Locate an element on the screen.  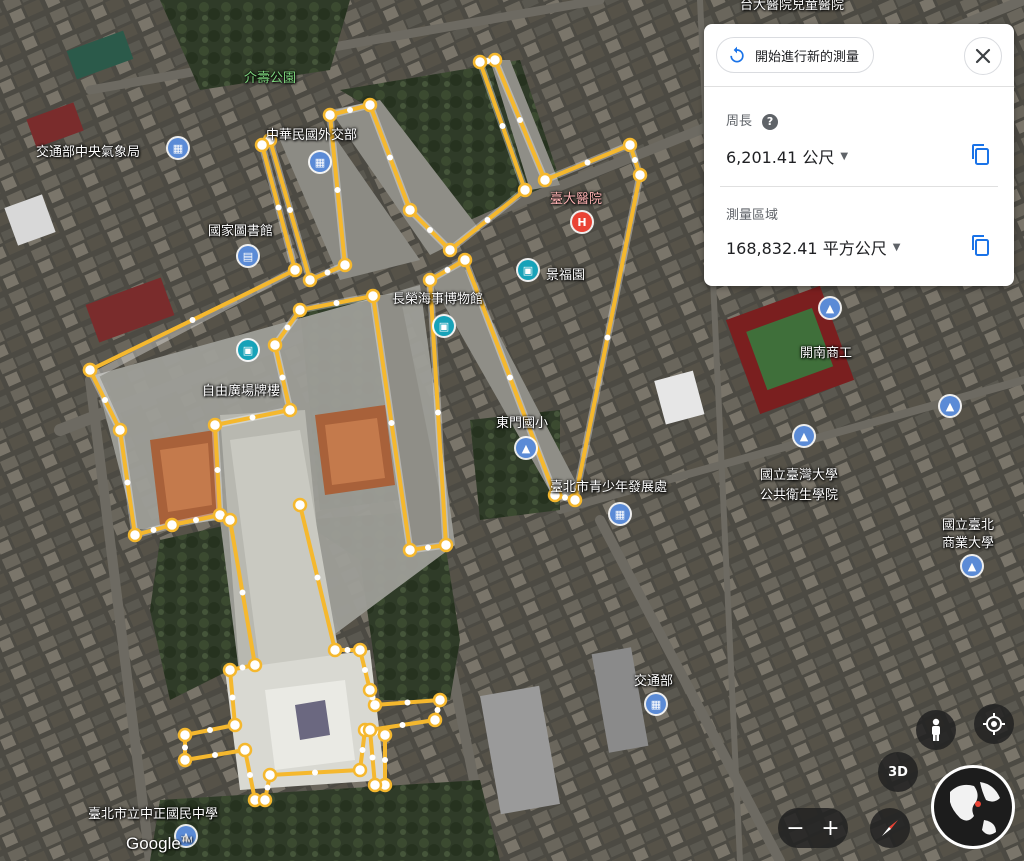
close-button is located at coordinates (983, 56).